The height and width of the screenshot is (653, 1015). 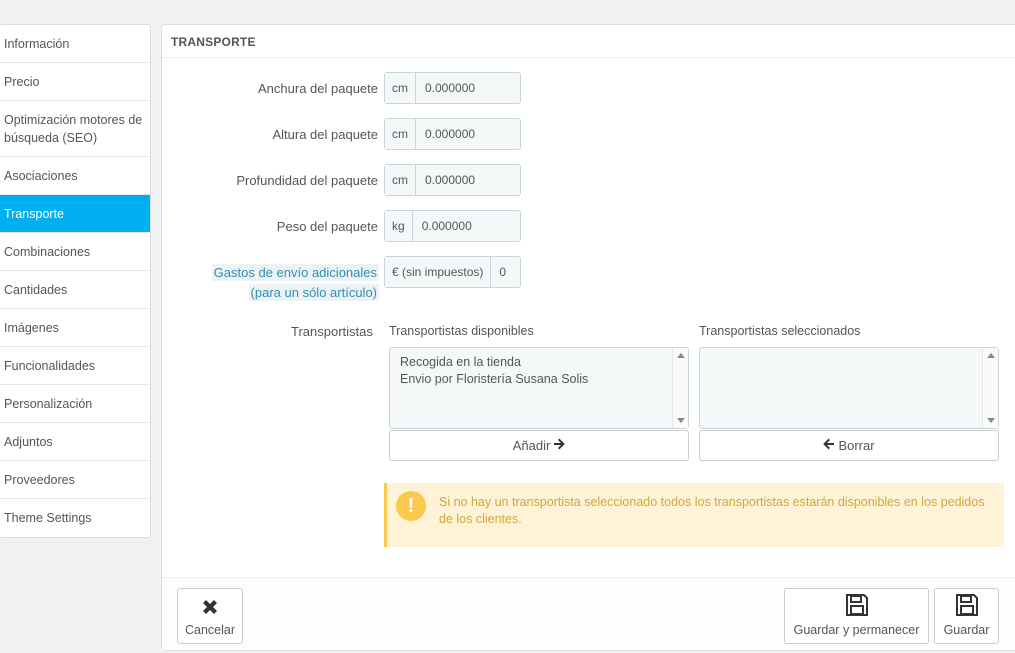 What do you see at coordinates (327, 226) in the screenshot?
I see `weight-label: Peso del paquete` at bounding box center [327, 226].